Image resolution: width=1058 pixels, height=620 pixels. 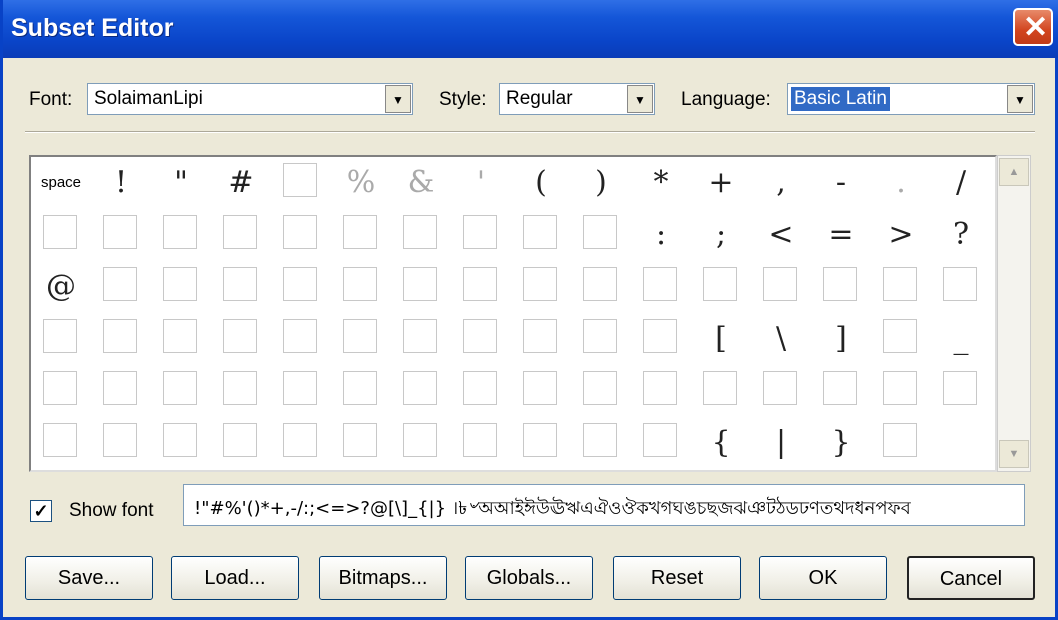 What do you see at coordinates (721, 183) in the screenshot?
I see `glyph-cell: +` at bounding box center [721, 183].